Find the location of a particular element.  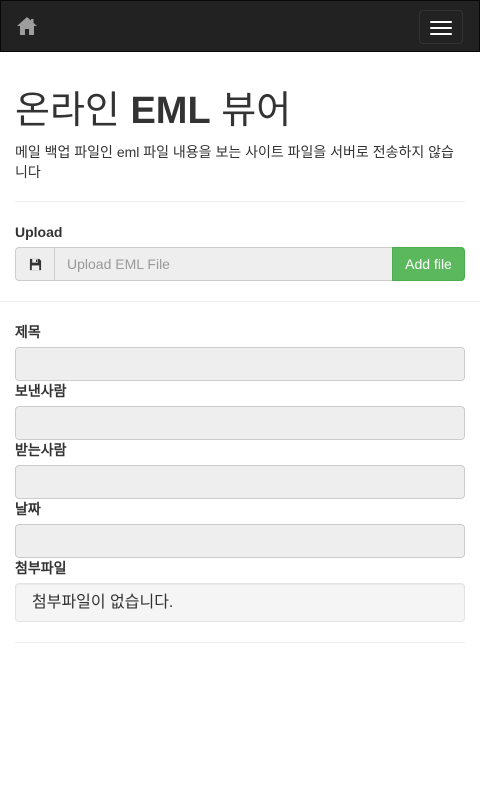

navbar-toggle-button is located at coordinates (441, 27).